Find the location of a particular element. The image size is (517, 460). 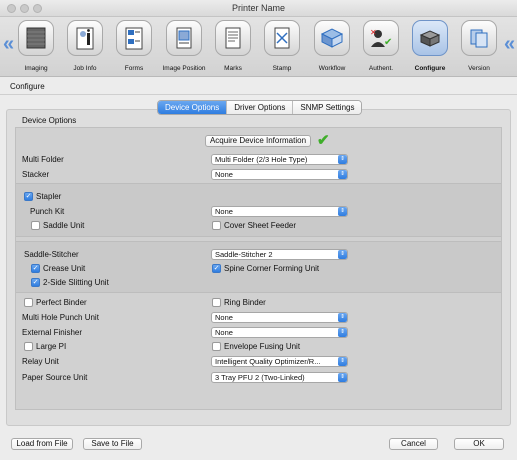

title-bar: Printer Name is located at coordinates (258, 8).